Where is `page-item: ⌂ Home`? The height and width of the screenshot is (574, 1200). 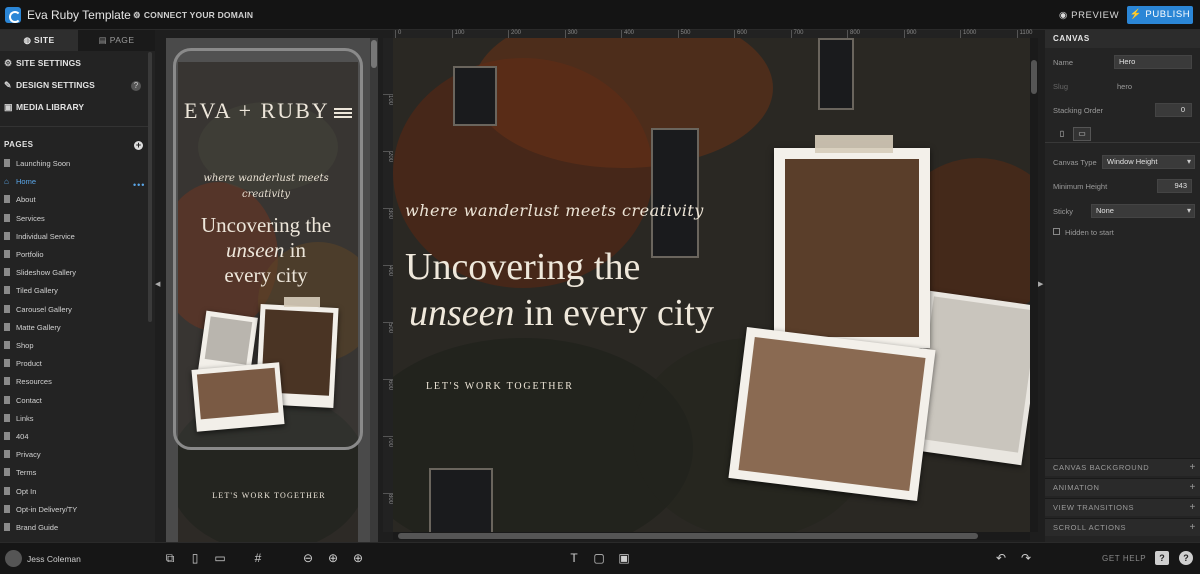 page-item: ⌂ Home is located at coordinates (20, 182).